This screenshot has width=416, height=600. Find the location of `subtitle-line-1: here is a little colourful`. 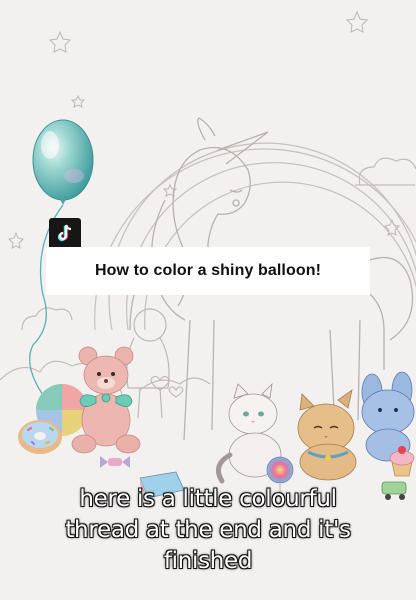

subtitle-line-1: here is a little colourful is located at coordinates (208, 499).